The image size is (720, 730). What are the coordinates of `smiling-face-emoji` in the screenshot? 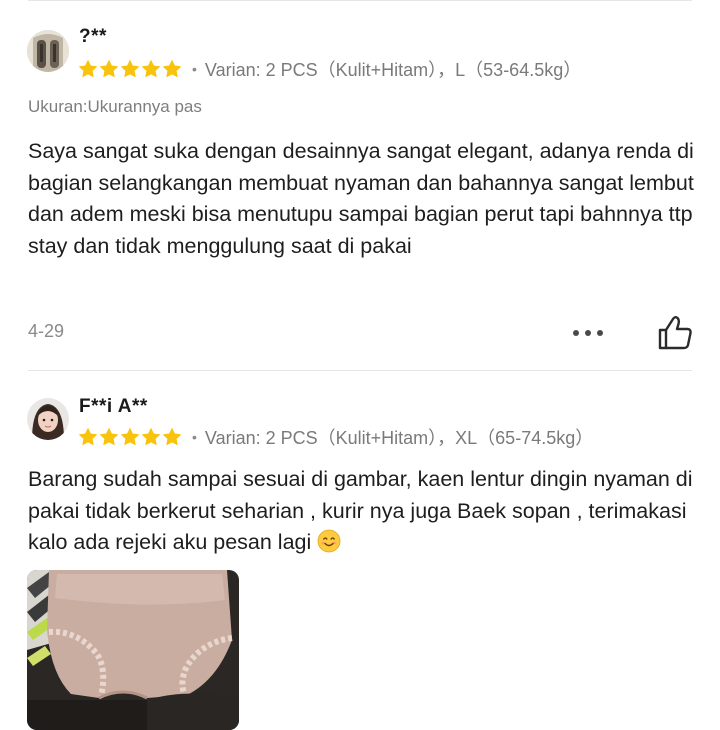 It's located at (329, 541).